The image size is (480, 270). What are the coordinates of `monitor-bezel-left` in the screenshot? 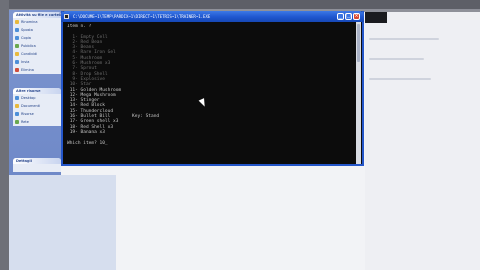 It's located at (4, 135).